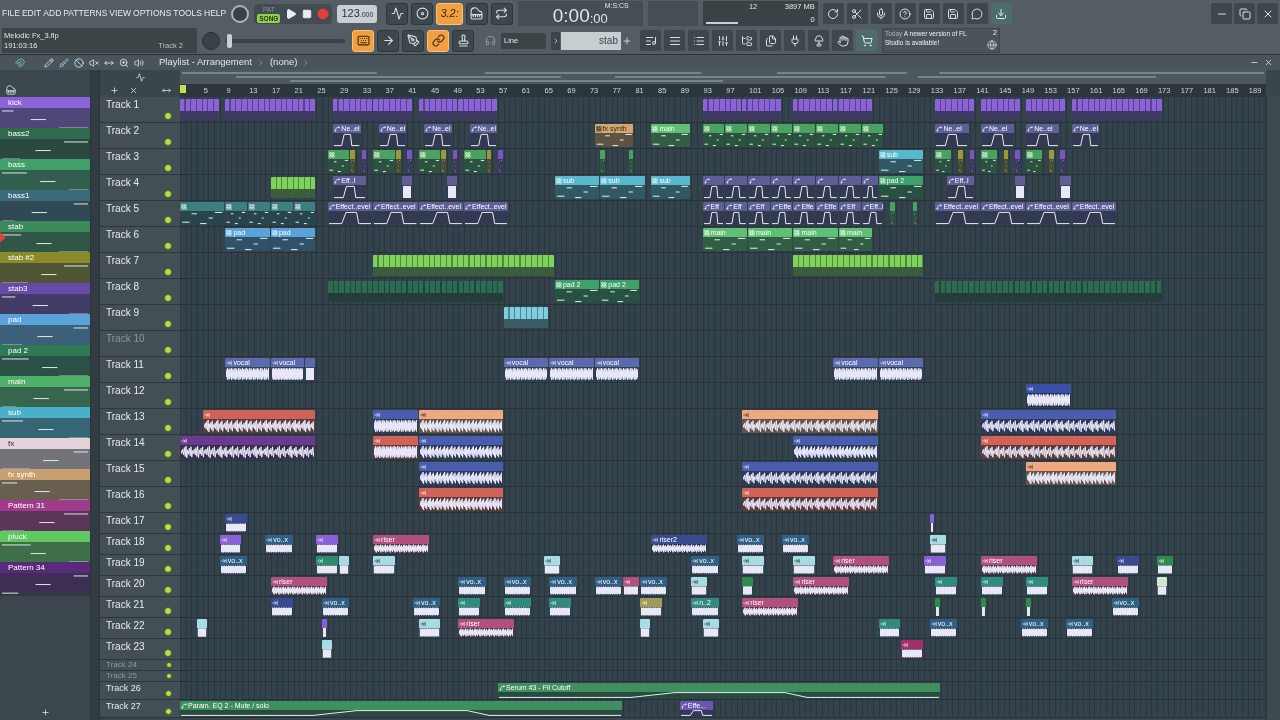 The image size is (1280, 720). I want to click on track-header: Track 27, so click(140, 709).